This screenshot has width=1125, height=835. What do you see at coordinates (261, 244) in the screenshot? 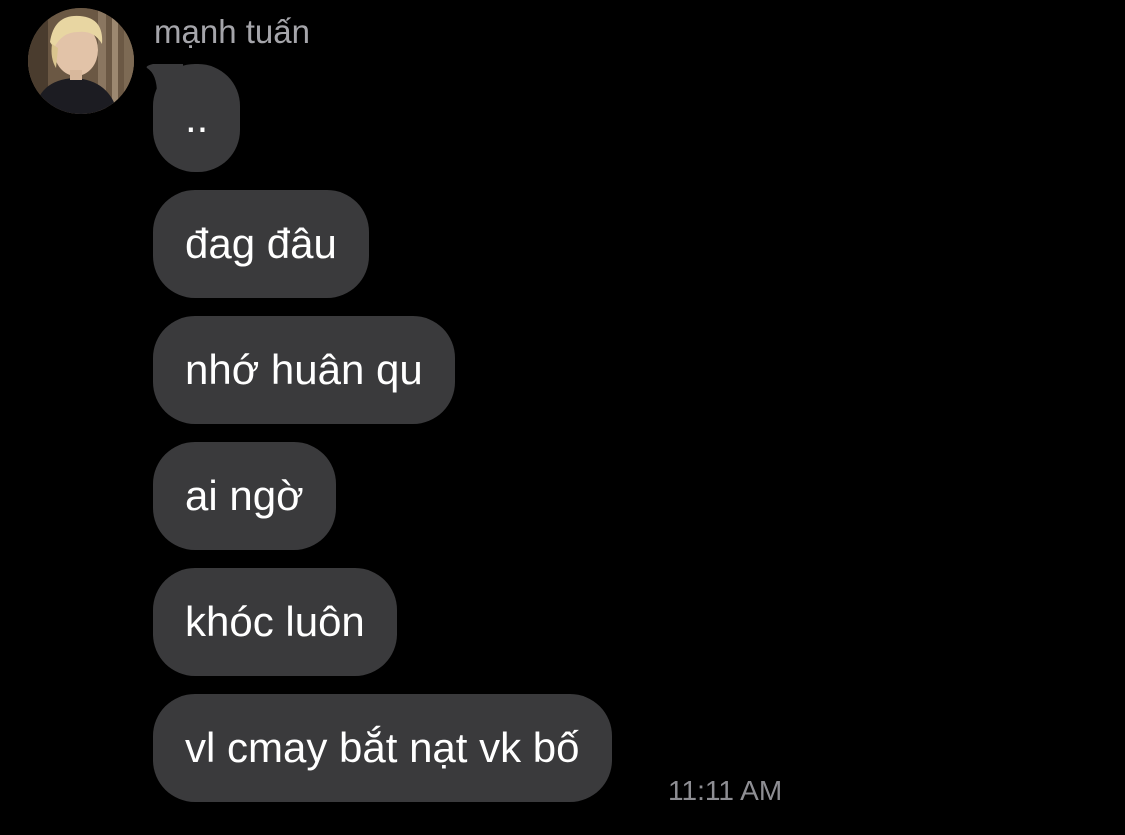
I see `message-bubble: đag đâu` at bounding box center [261, 244].